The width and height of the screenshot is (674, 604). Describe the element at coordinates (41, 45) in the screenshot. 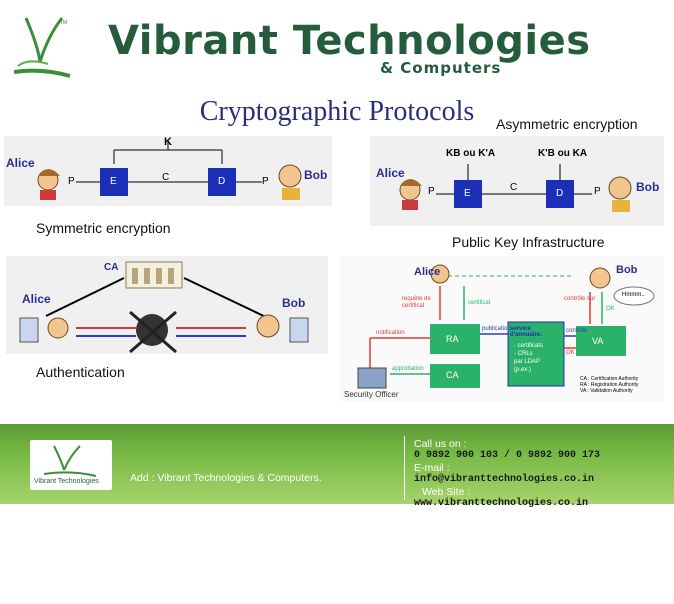

I see `vibrant-logo-icon: TM` at that location.